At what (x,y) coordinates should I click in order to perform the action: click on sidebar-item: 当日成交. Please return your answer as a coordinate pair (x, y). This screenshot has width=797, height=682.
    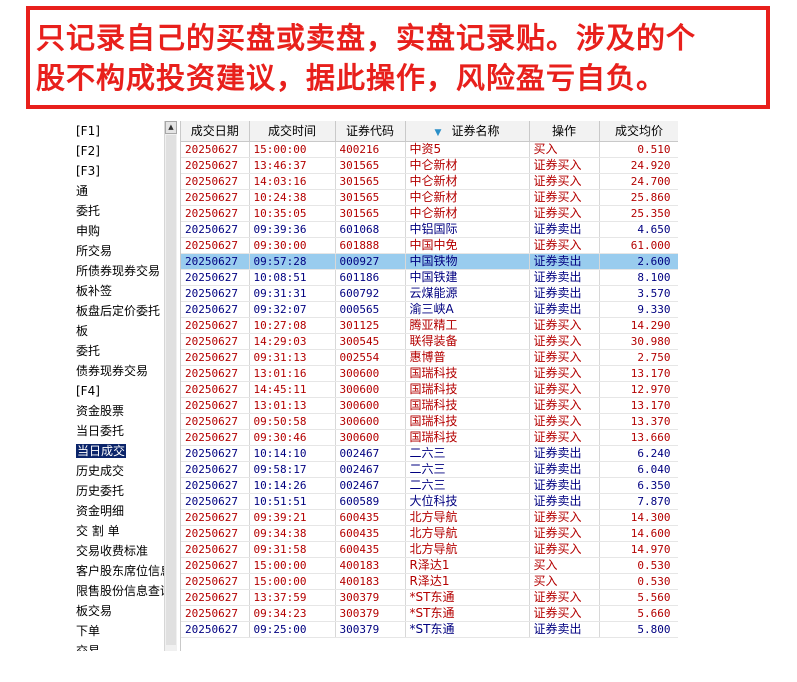
    Looking at the image, I should click on (119, 451).